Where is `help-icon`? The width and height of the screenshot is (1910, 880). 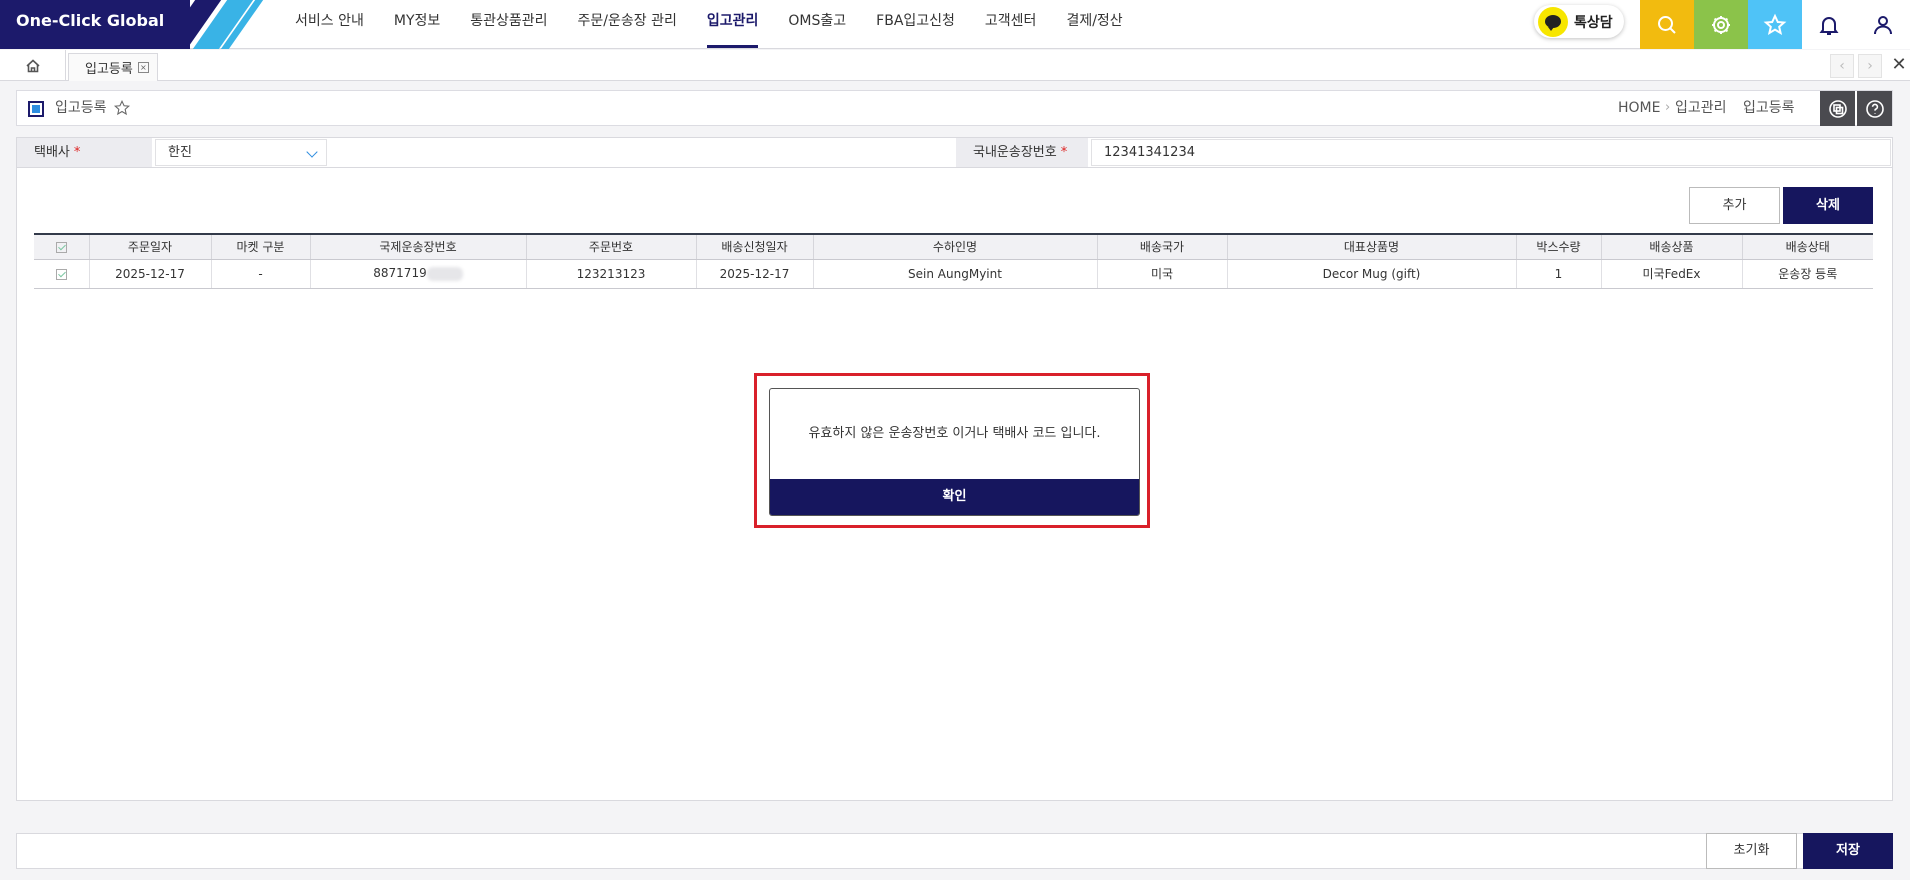
help-icon is located at coordinates (1874, 108).